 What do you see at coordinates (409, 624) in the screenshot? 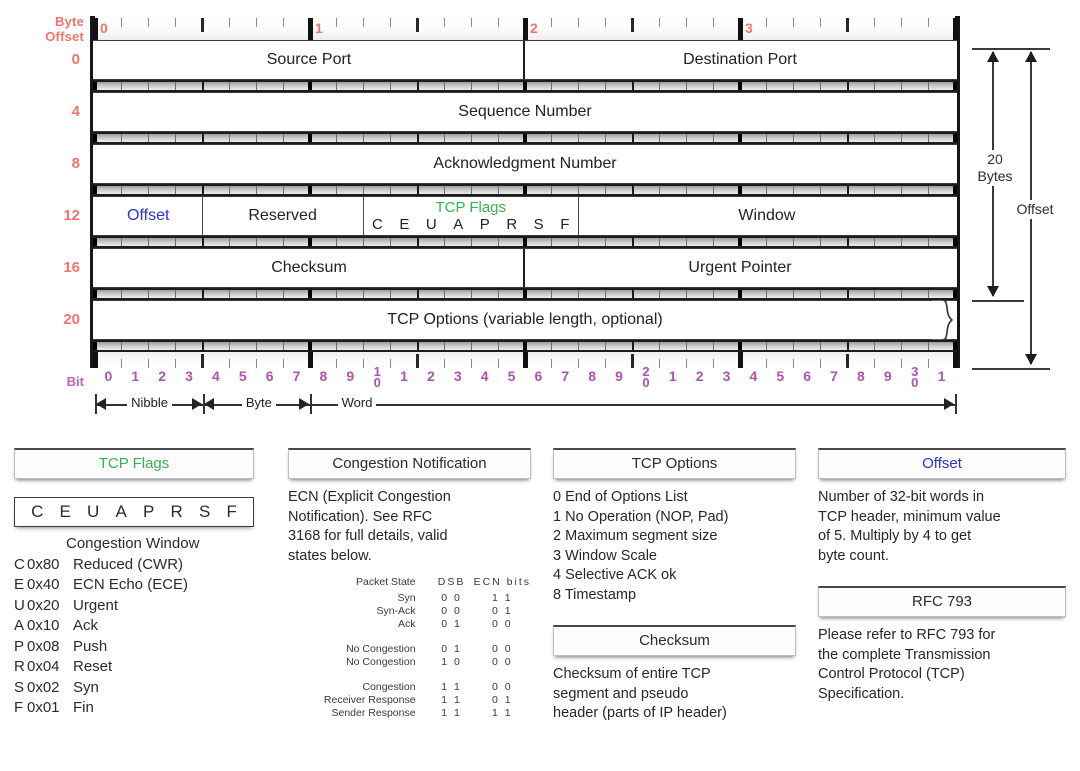
I see `ecn-table-row: Ack 0 1 0 0` at bounding box center [409, 624].